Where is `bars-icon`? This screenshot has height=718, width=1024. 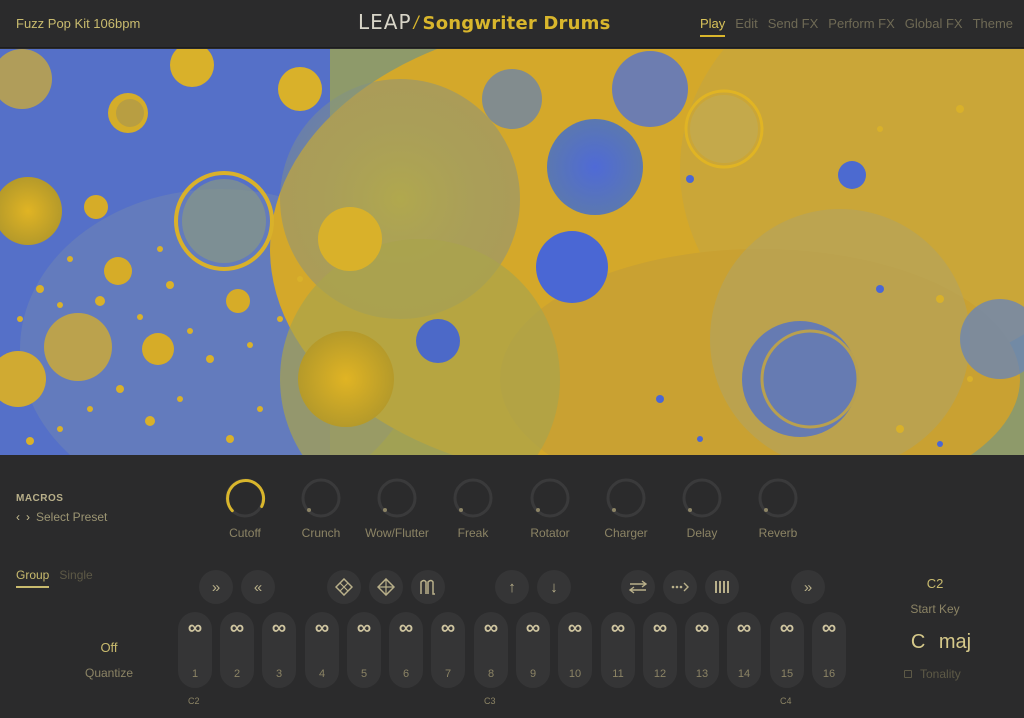 bars-icon is located at coordinates (722, 587).